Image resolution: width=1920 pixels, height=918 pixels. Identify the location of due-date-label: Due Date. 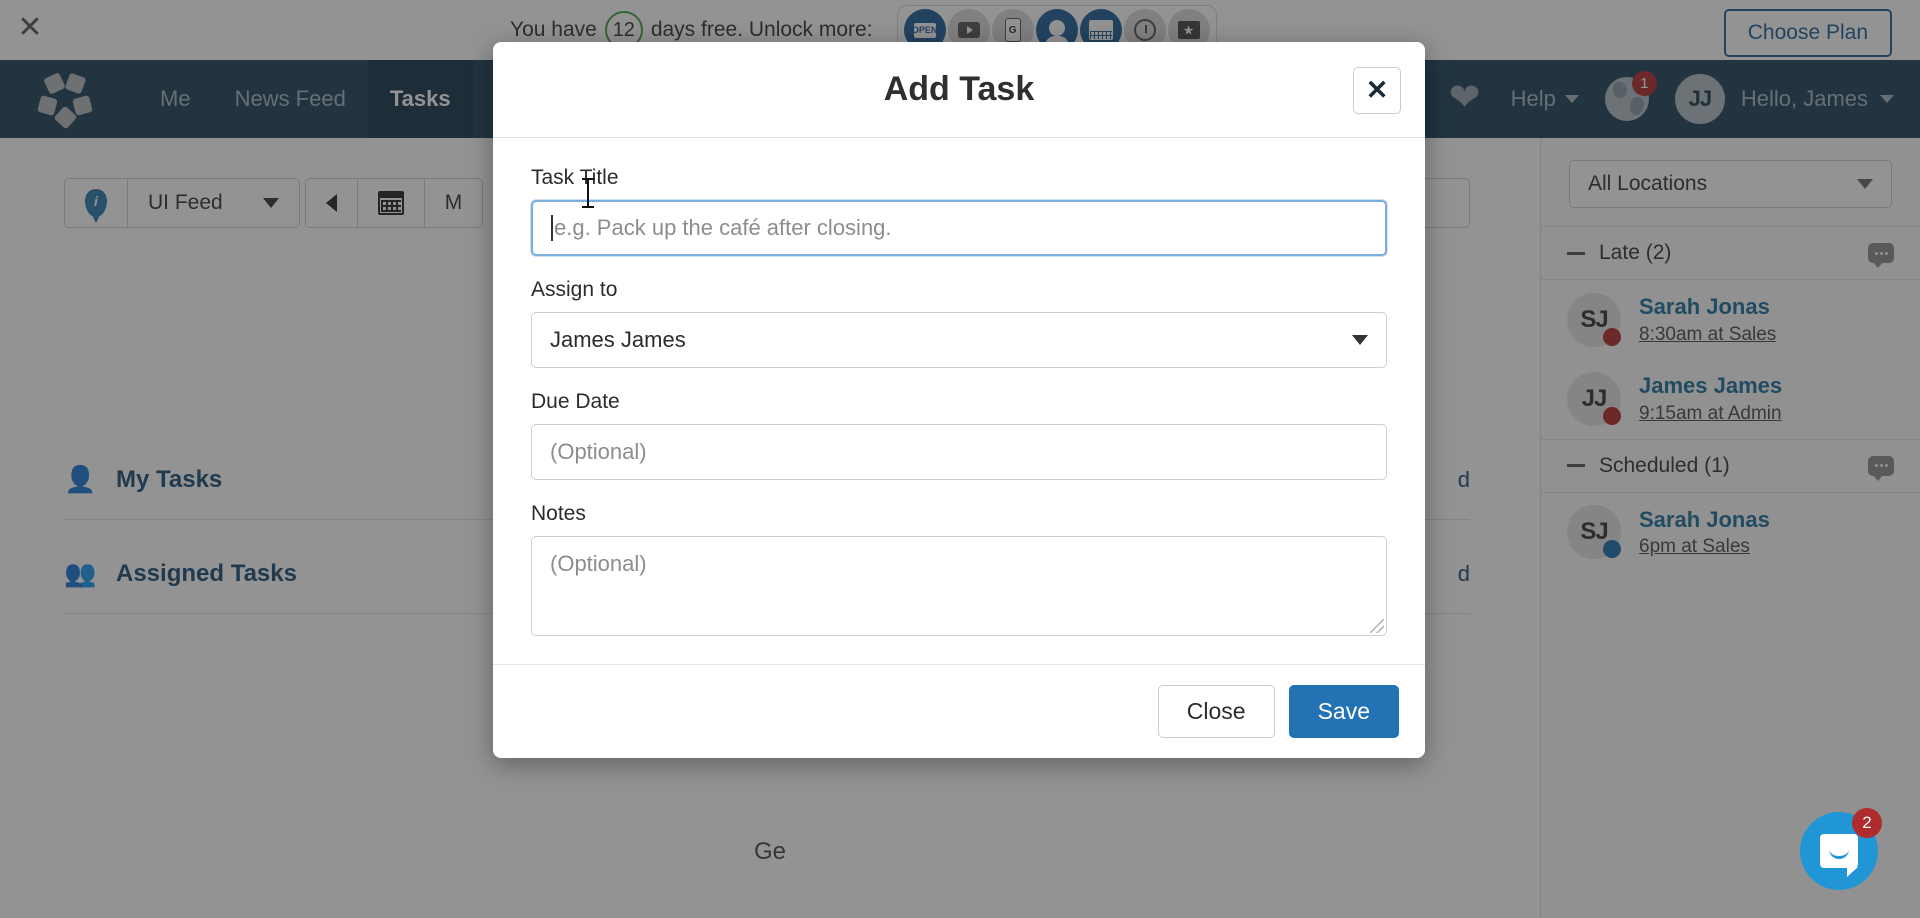
(575, 401).